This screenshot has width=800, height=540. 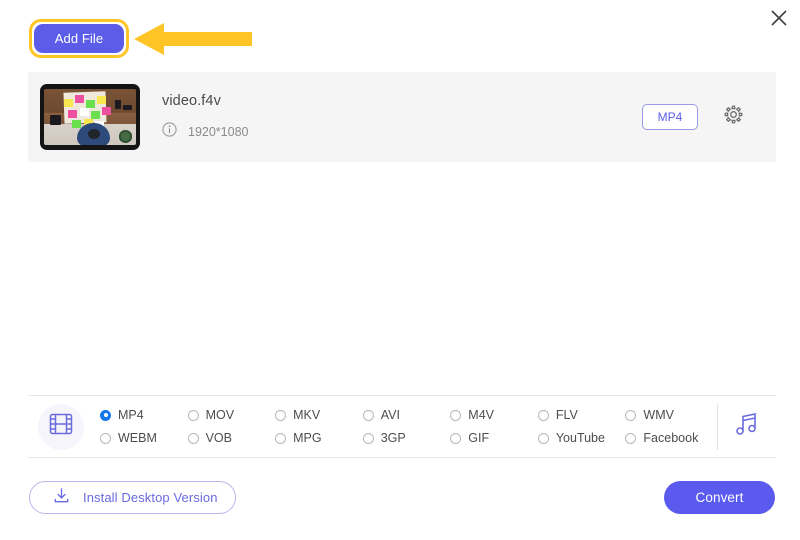 What do you see at coordinates (566, 415) in the screenshot?
I see `format-option-label: FLV` at bounding box center [566, 415].